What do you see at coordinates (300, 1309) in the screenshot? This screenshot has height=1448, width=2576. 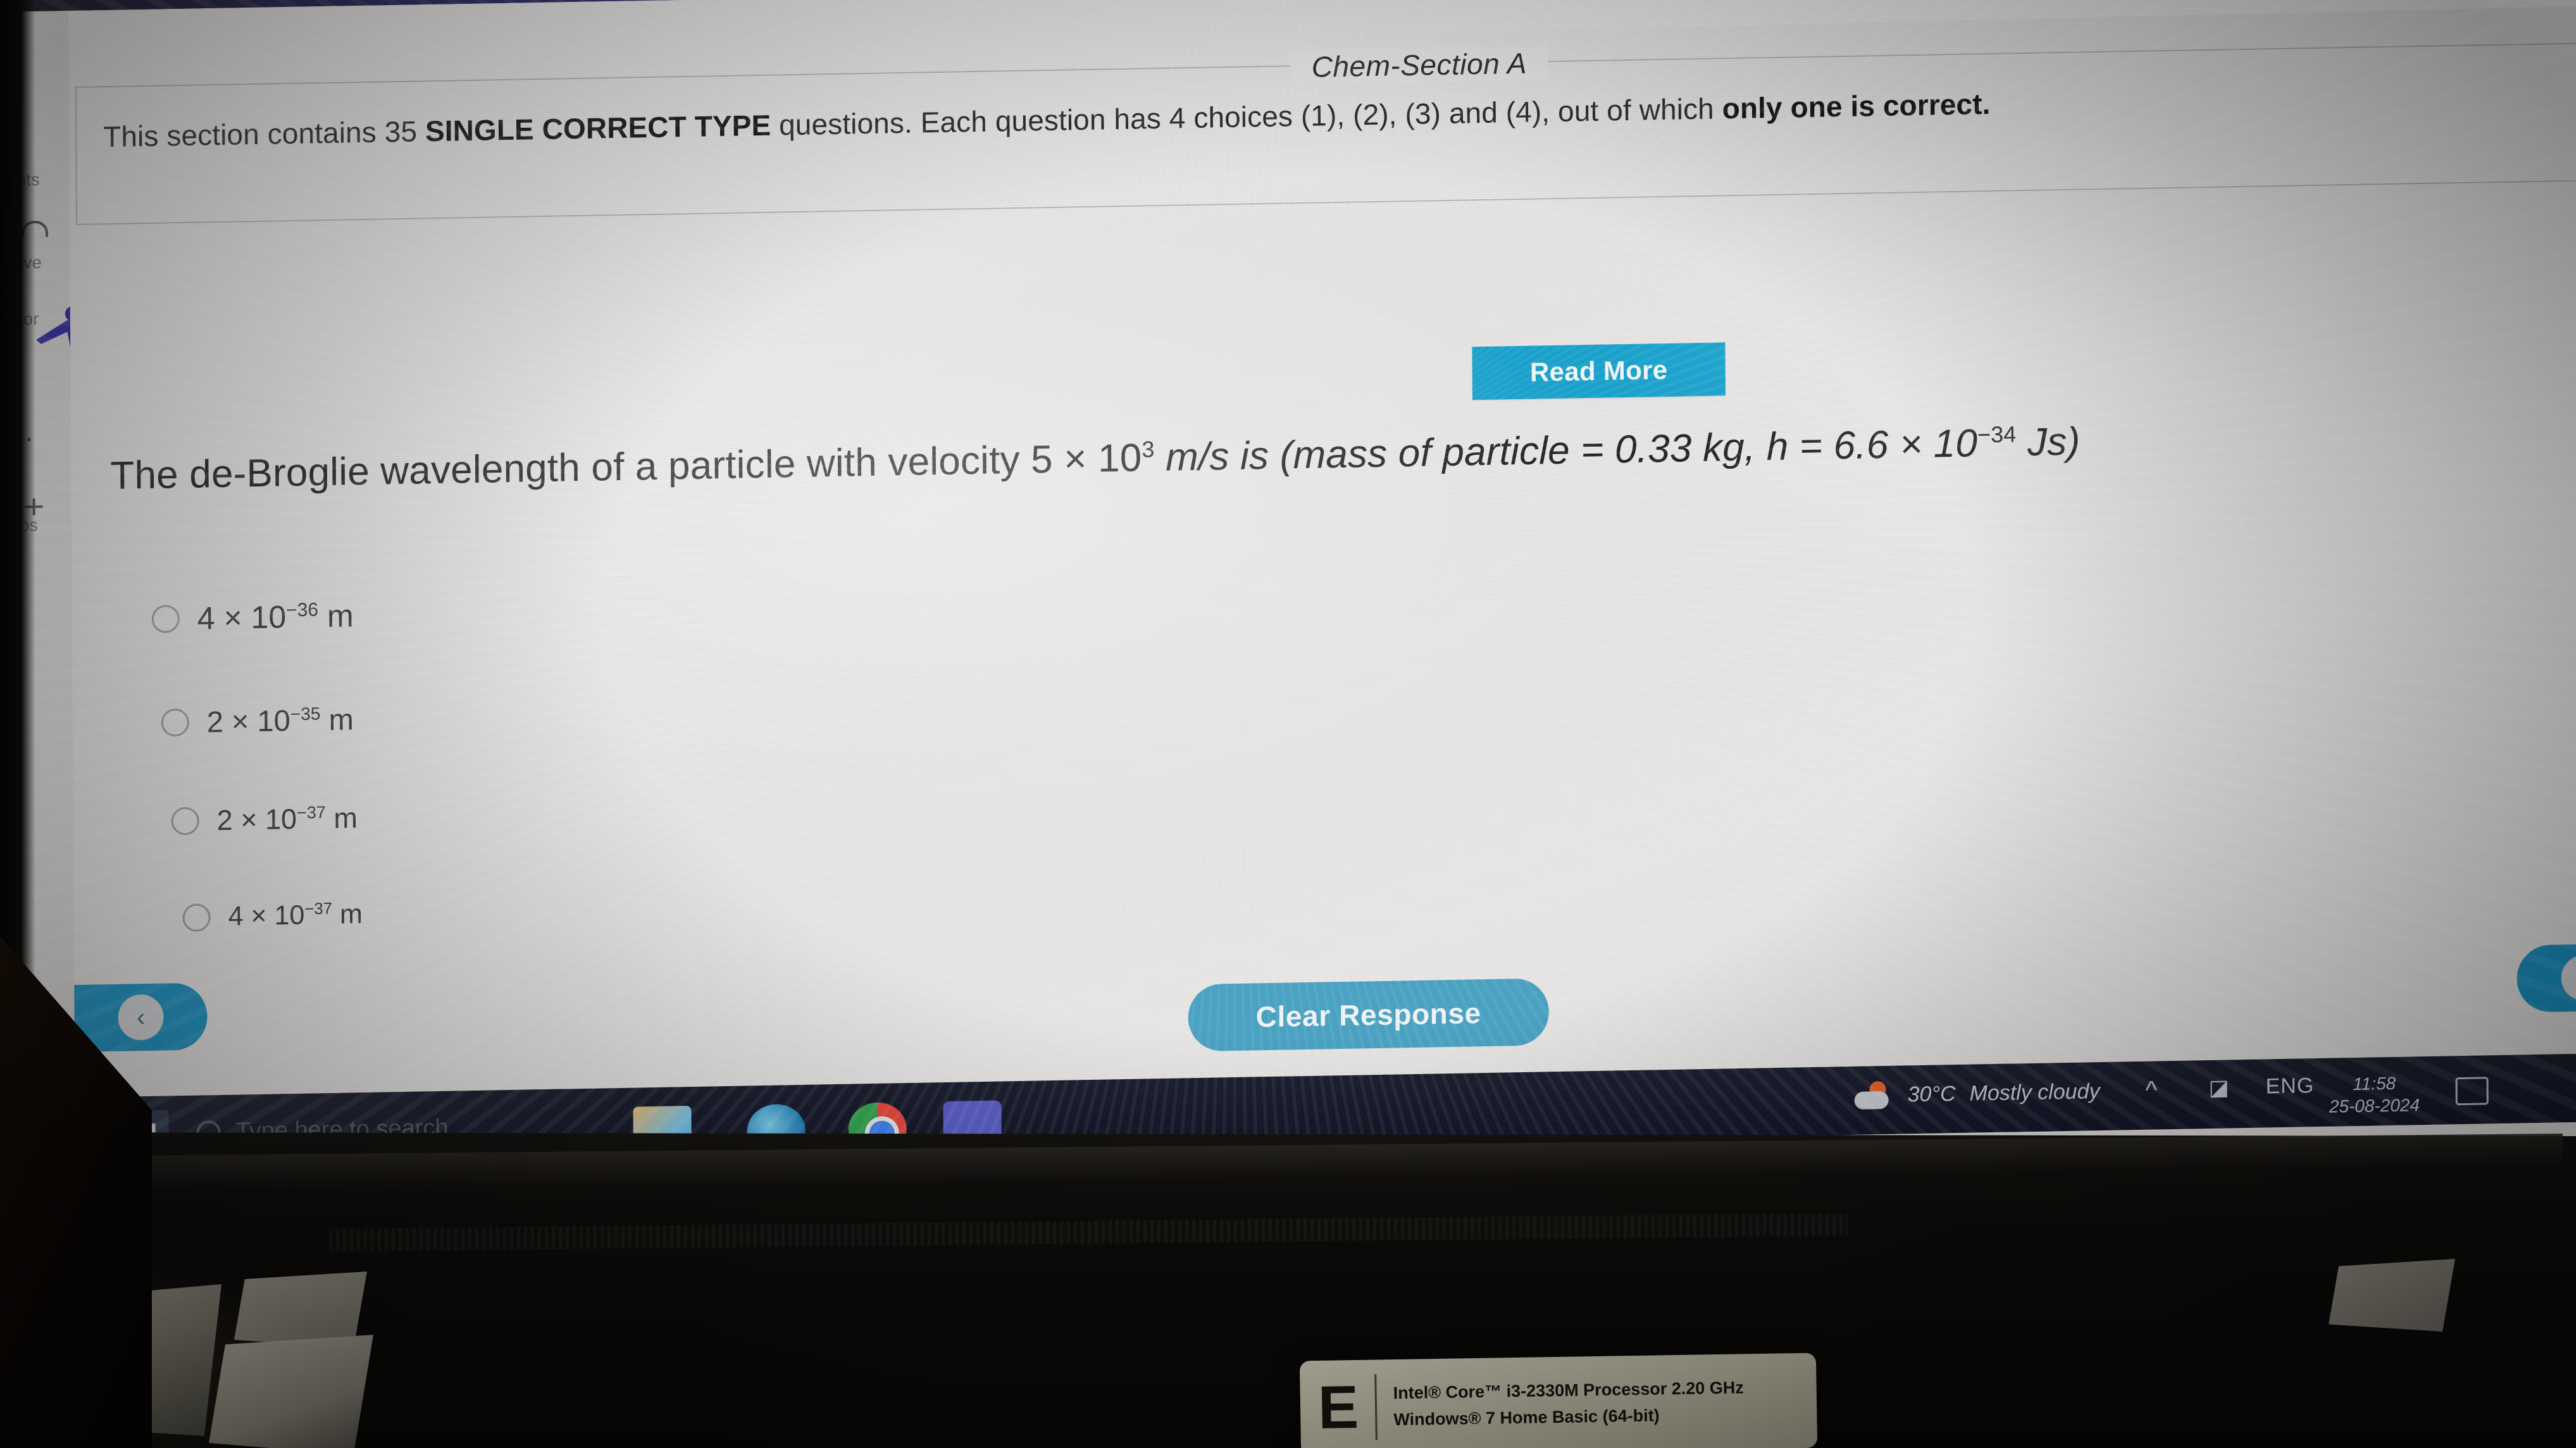 I see `deck-pad-left` at bounding box center [300, 1309].